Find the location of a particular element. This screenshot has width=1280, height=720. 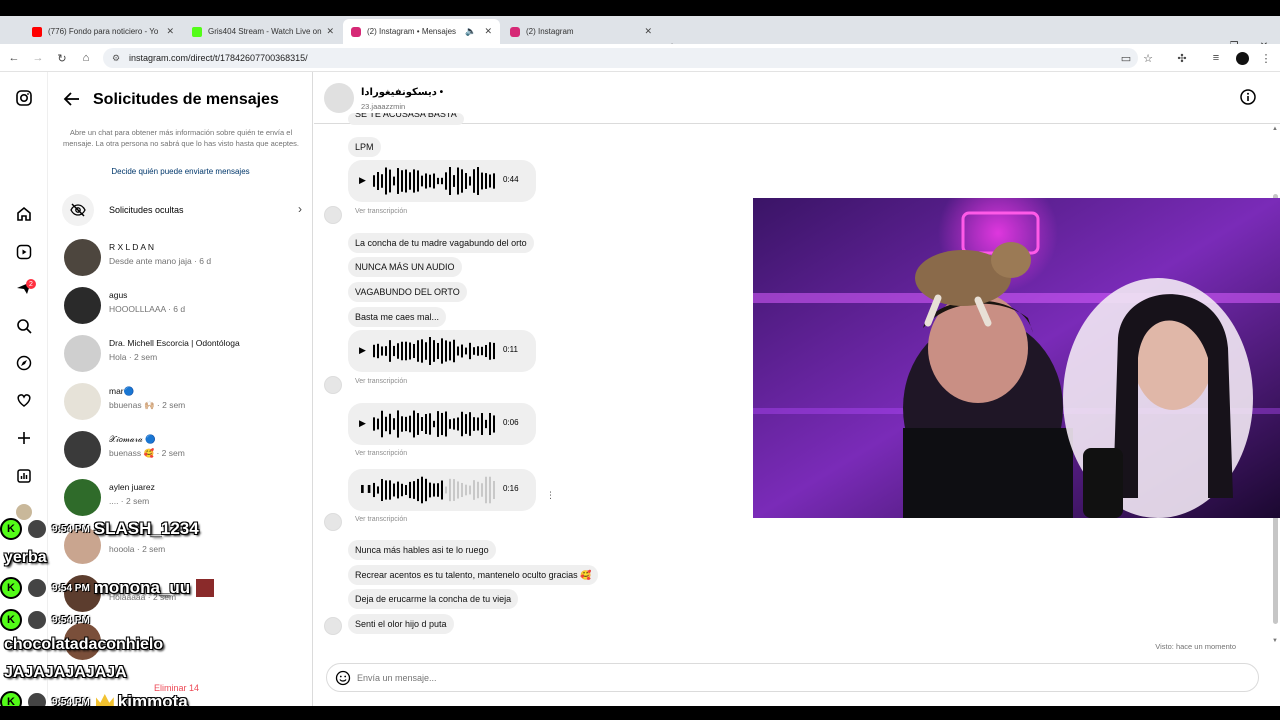

reels-icon is located at coordinates (24, 252).